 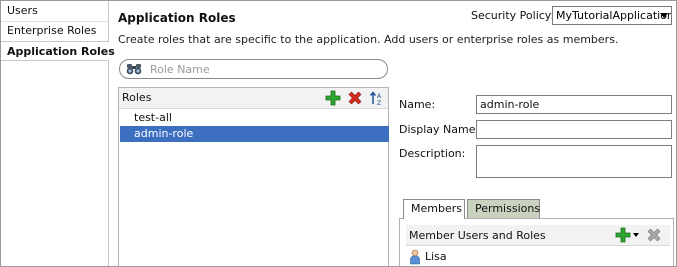 I want to click on add-icon, so click(x=333, y=98).